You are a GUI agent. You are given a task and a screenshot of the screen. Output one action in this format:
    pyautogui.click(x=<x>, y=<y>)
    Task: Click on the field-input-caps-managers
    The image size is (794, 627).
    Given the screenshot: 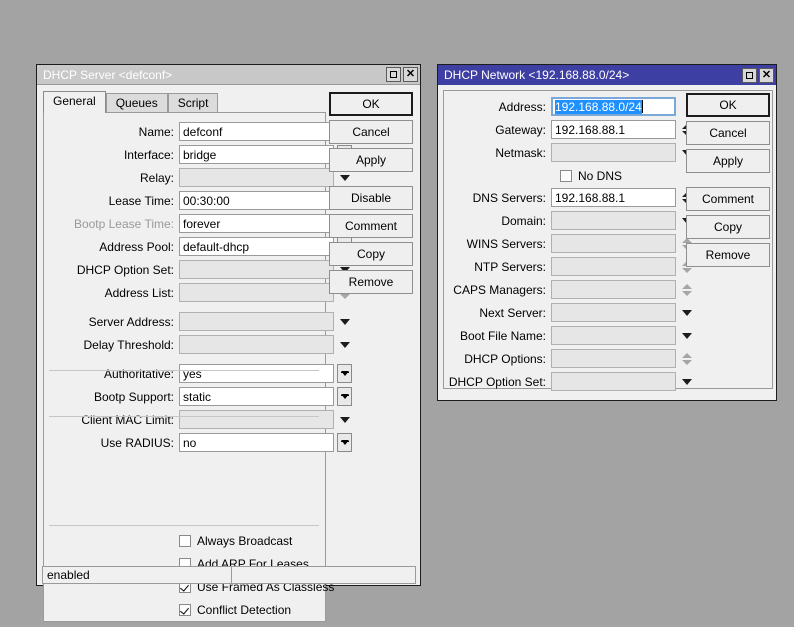 What is the action you would take?
    pyautogui.click(x=613, y=289)
    